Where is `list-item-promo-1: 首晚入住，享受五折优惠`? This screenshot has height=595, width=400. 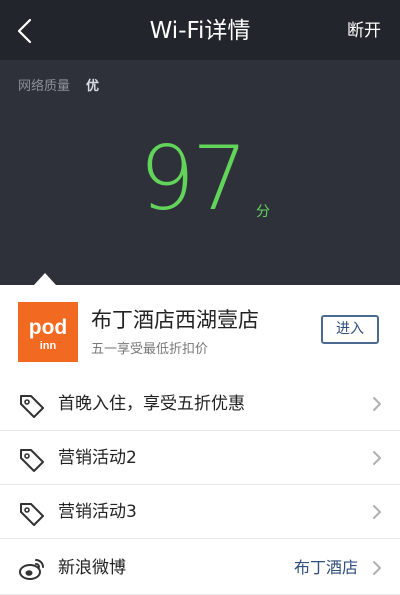 list-item-promo-1: 首晚入住，享受五折优惠 is located at coordinates (200, 404).